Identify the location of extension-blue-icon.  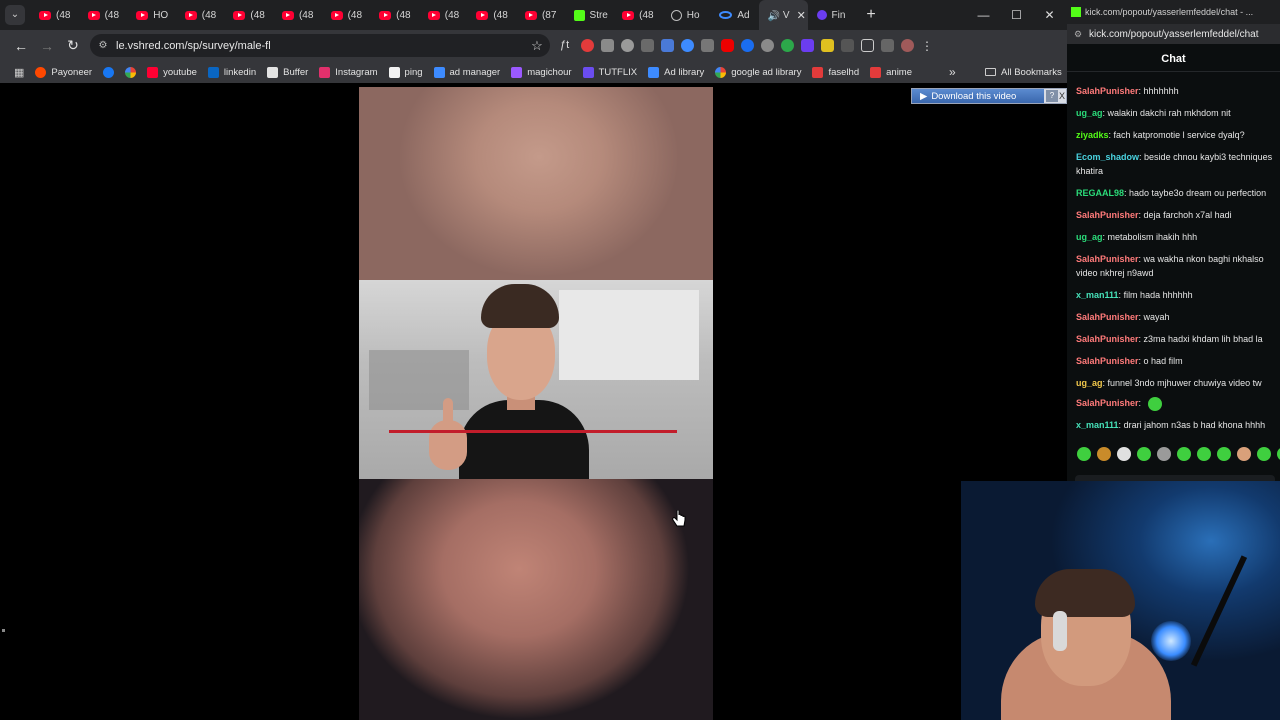
(667, 45).